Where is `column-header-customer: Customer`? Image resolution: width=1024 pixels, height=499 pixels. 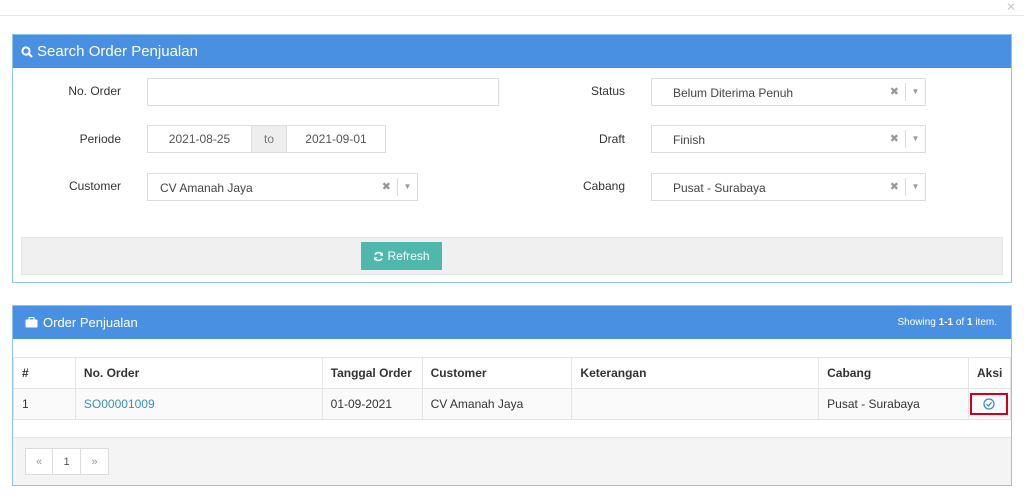 column-header-customer: Customer is located at coordinates (497, 373).